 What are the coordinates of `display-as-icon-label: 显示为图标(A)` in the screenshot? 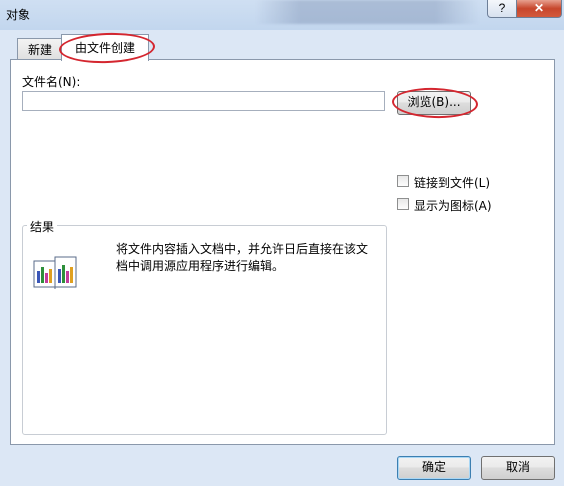 It's located at (453, 206).